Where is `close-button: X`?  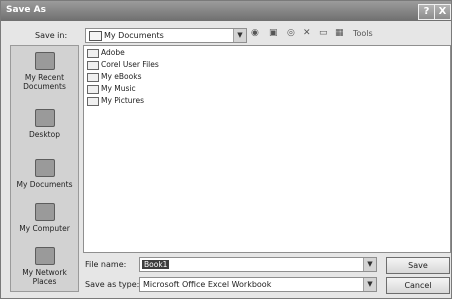
close-button: X is located at coordinates (442, 12).